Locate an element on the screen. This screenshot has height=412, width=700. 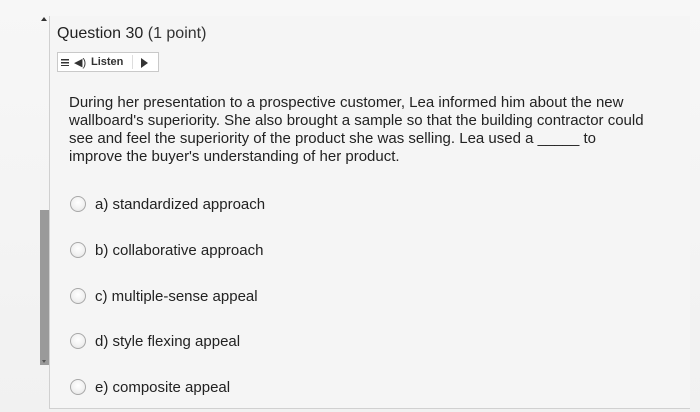
option-b: b) collaborative approach is located at coordinates (166, 250).